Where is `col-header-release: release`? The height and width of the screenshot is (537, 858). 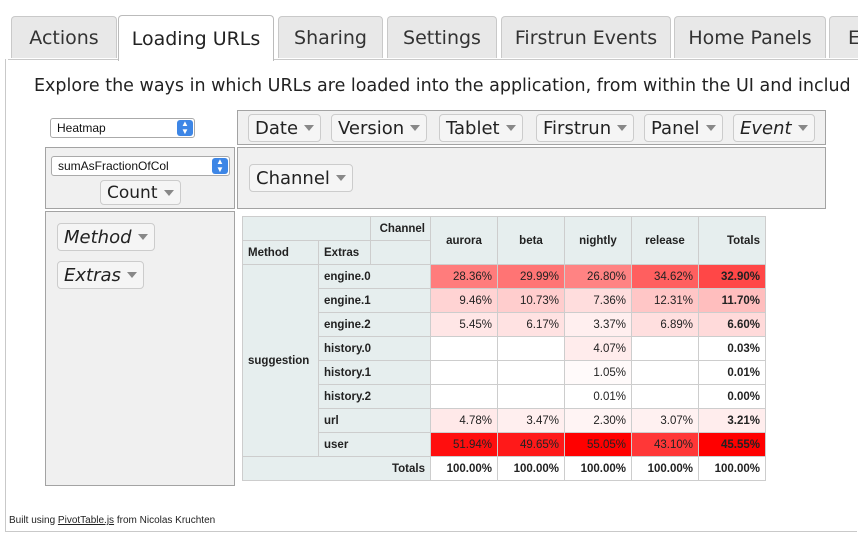 col-header-release: release is located at coordinates (665, 240).